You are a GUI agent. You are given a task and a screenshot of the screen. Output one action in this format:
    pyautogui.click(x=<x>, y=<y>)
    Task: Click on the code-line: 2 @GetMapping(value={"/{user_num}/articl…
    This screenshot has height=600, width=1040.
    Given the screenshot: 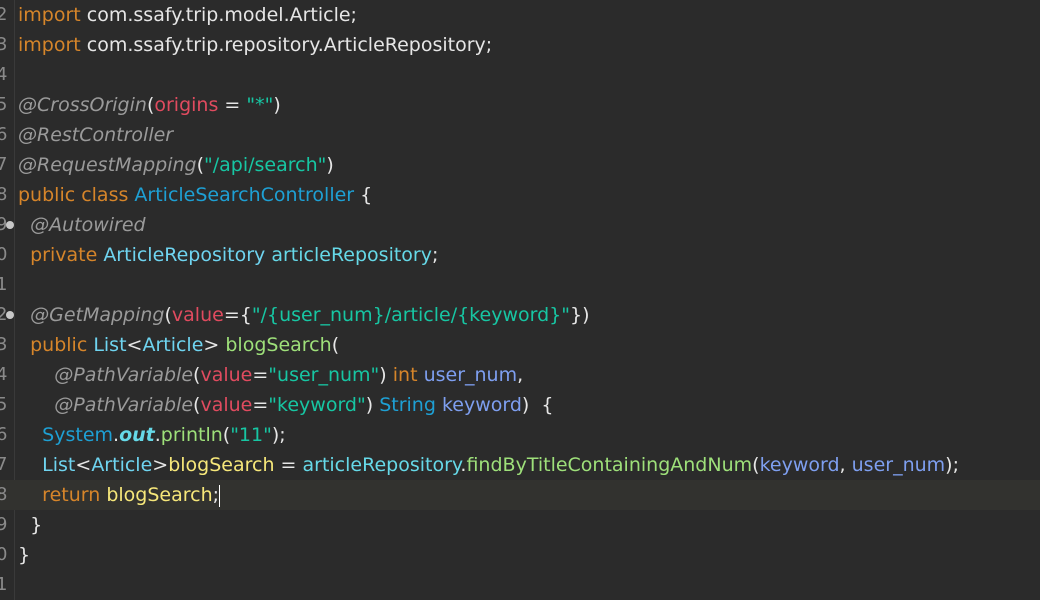 What is the action you would take?
    pyautogui.click(x=520, y=315)
    